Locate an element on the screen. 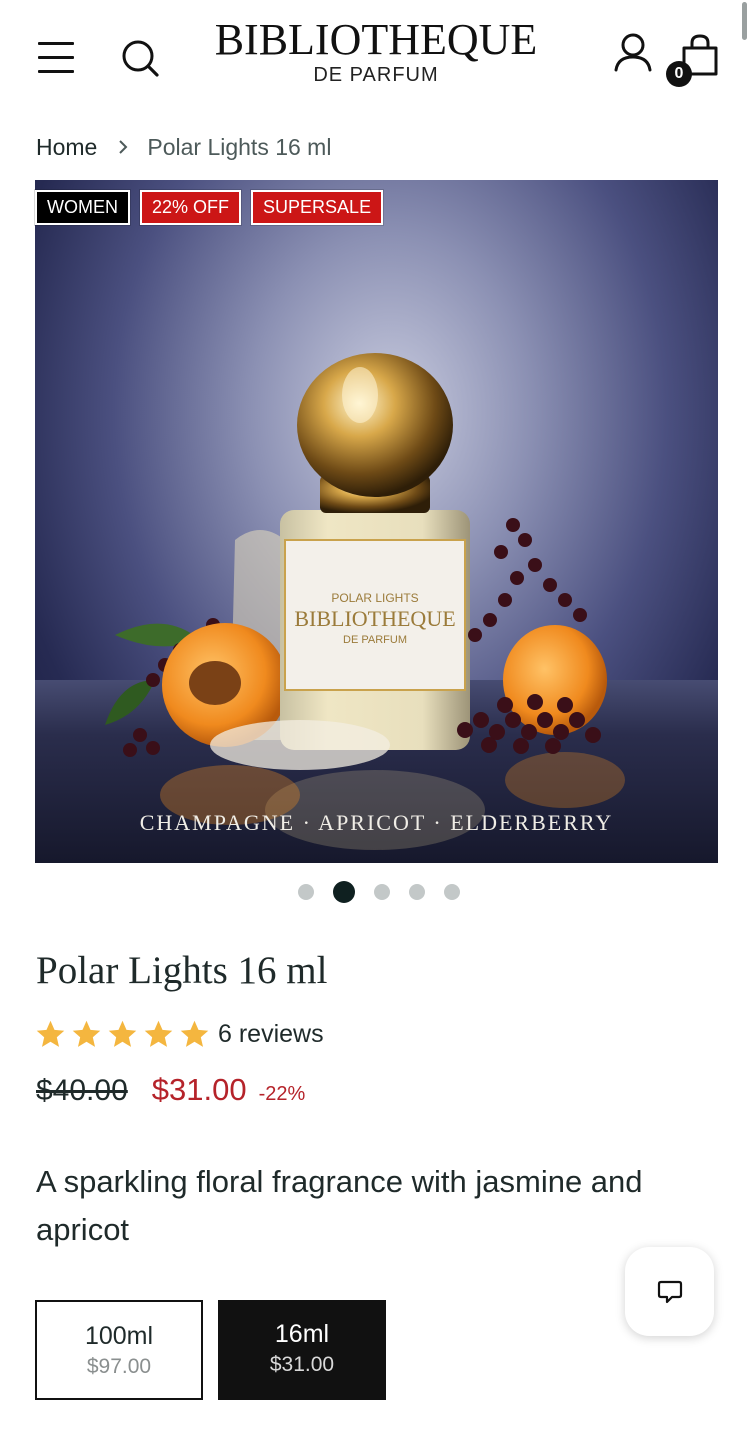 This screenshot has width=753, height=1440. svg-text: DE PARFUM is located at coordinates (375, 640).